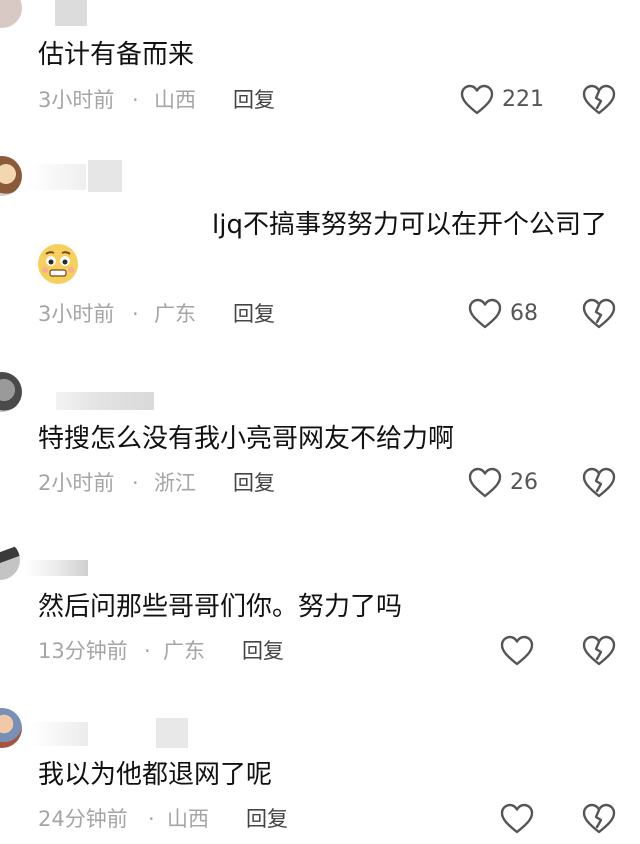 This screenshot has width=640, height=844. I want to click on like-button: 221, so click(502, 100).